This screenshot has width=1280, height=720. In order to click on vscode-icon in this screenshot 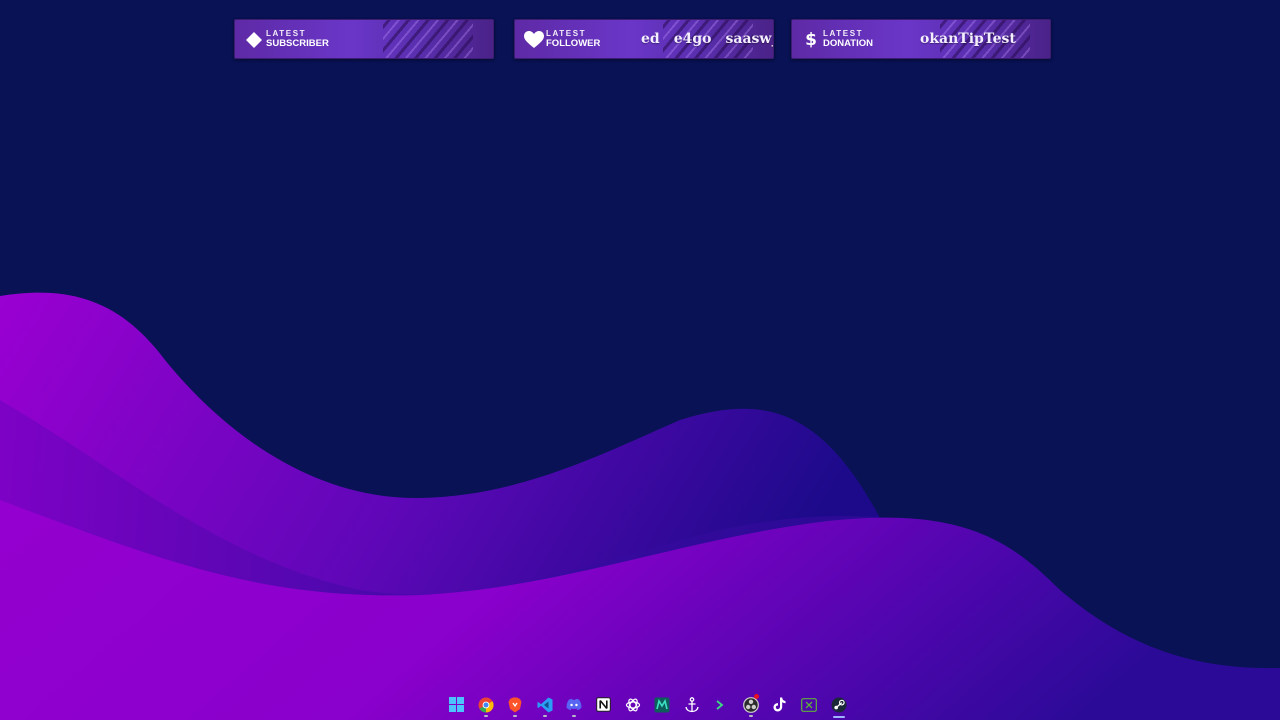, I will do `click(544, 704)`.